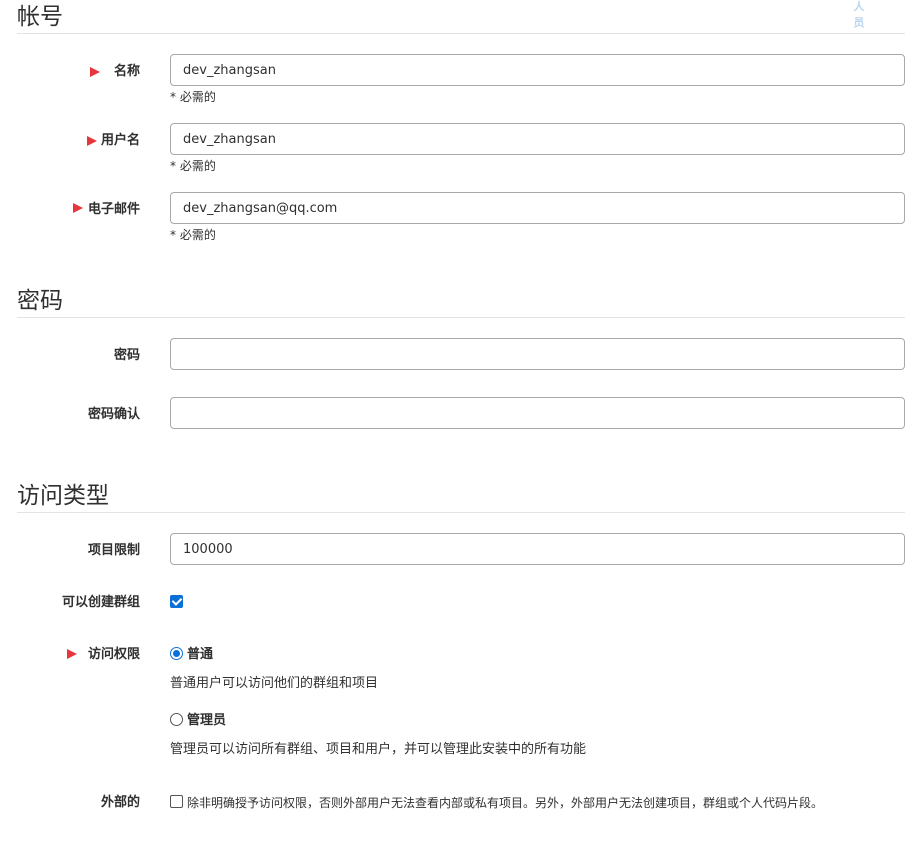 The width and height of the screenshot is (915, 841). What do you see at coordinates (40, 301) in the screenshot?
I see `section-title-password: 密码` at bounding box center [40, 301].